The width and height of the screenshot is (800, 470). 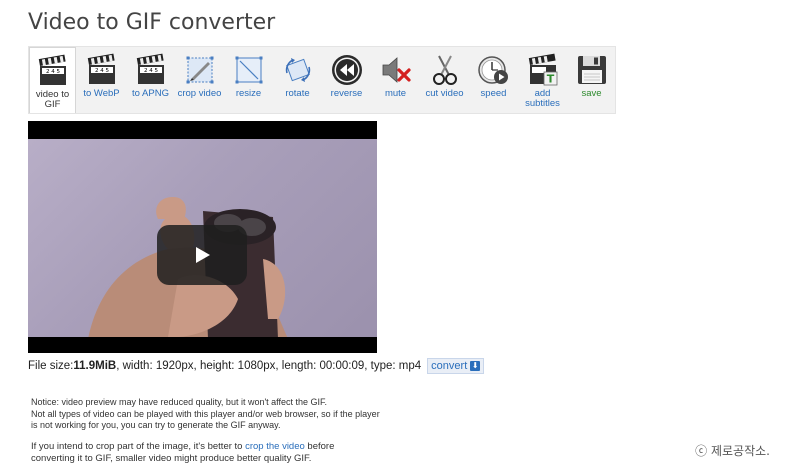 What do you see at coordinates (150, 93) in the screenshot?
I see `tool-label: to APNG` at bounding box center [150, 93].